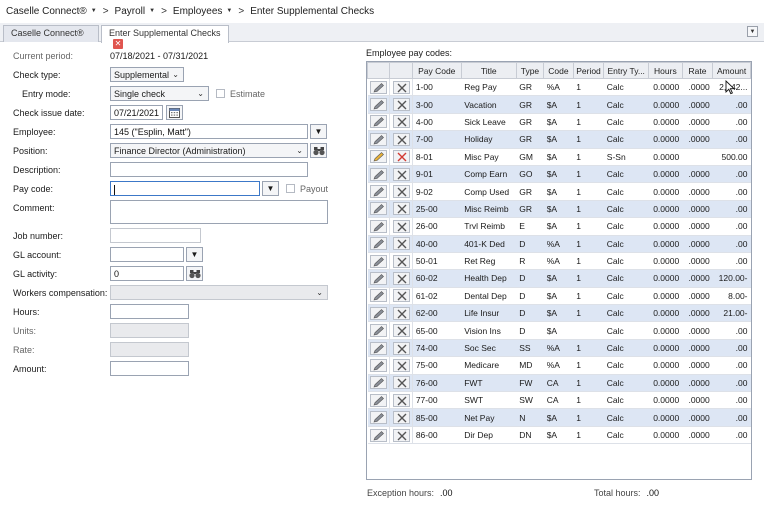  Describe the element at coordinates (194, 254) in the screenshot. I see `gl-account-dropdown-button: ▼` at that location.